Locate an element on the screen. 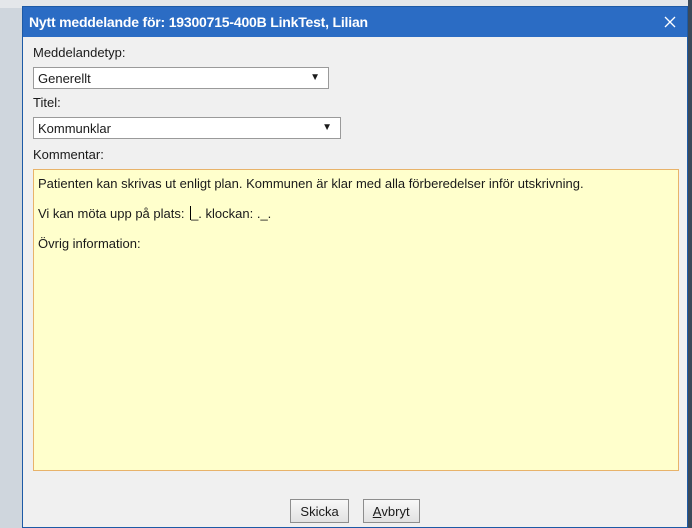 Image resolution: width=692 pixels, height=528 pixels. message-type-value: Generellt is located at coordinates (64, 78).